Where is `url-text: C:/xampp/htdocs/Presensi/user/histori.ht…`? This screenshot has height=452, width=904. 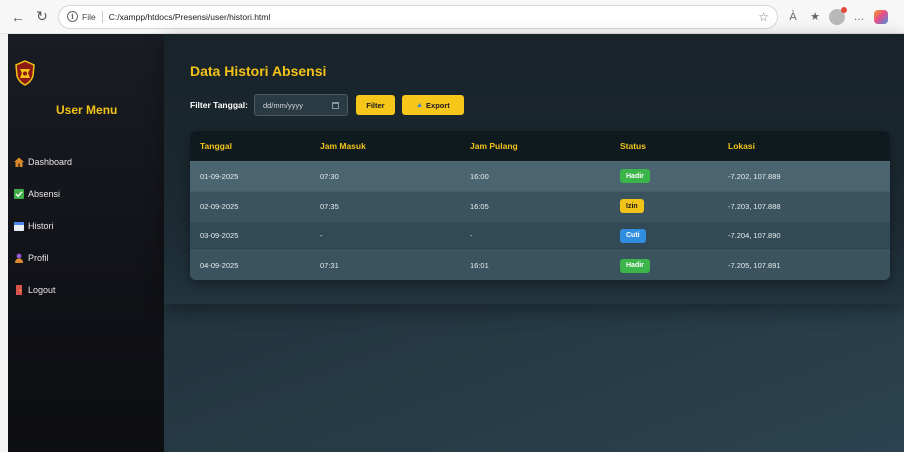 url-text: C:/xampp/htdocs/Presensi/user/histori.ht… is located at coordinates (190, 17).